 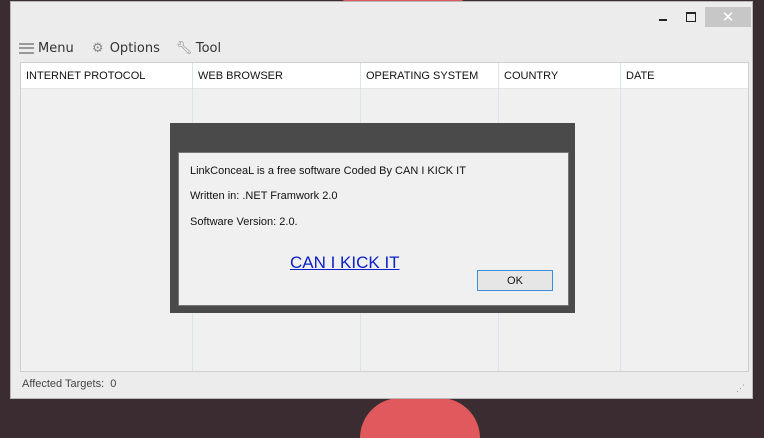 What do you see at coordinates (430, 75) in the screenshot?
I see `column-header-os: OPERATING SYSTEM` at bounding box center [430, 75].